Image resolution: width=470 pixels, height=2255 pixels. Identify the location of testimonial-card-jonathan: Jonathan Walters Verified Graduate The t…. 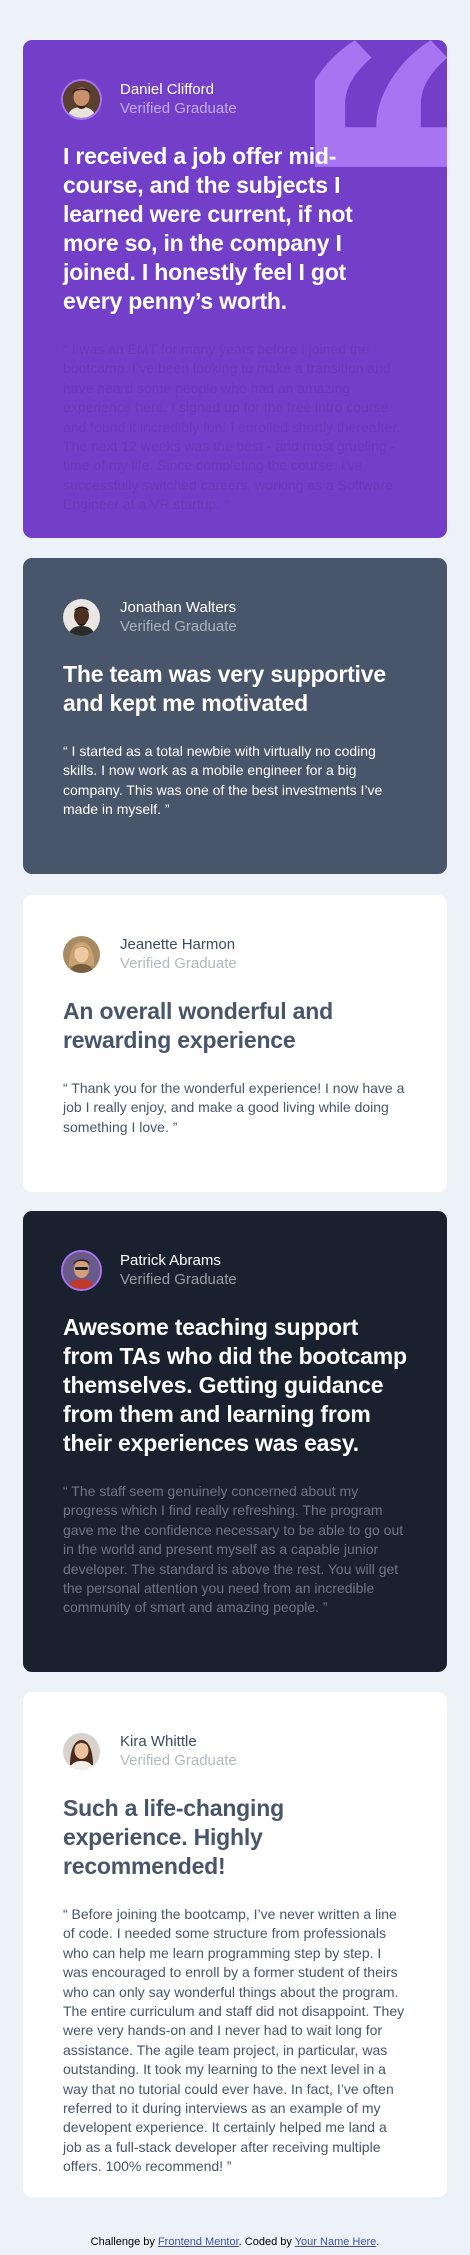
(235, 716).